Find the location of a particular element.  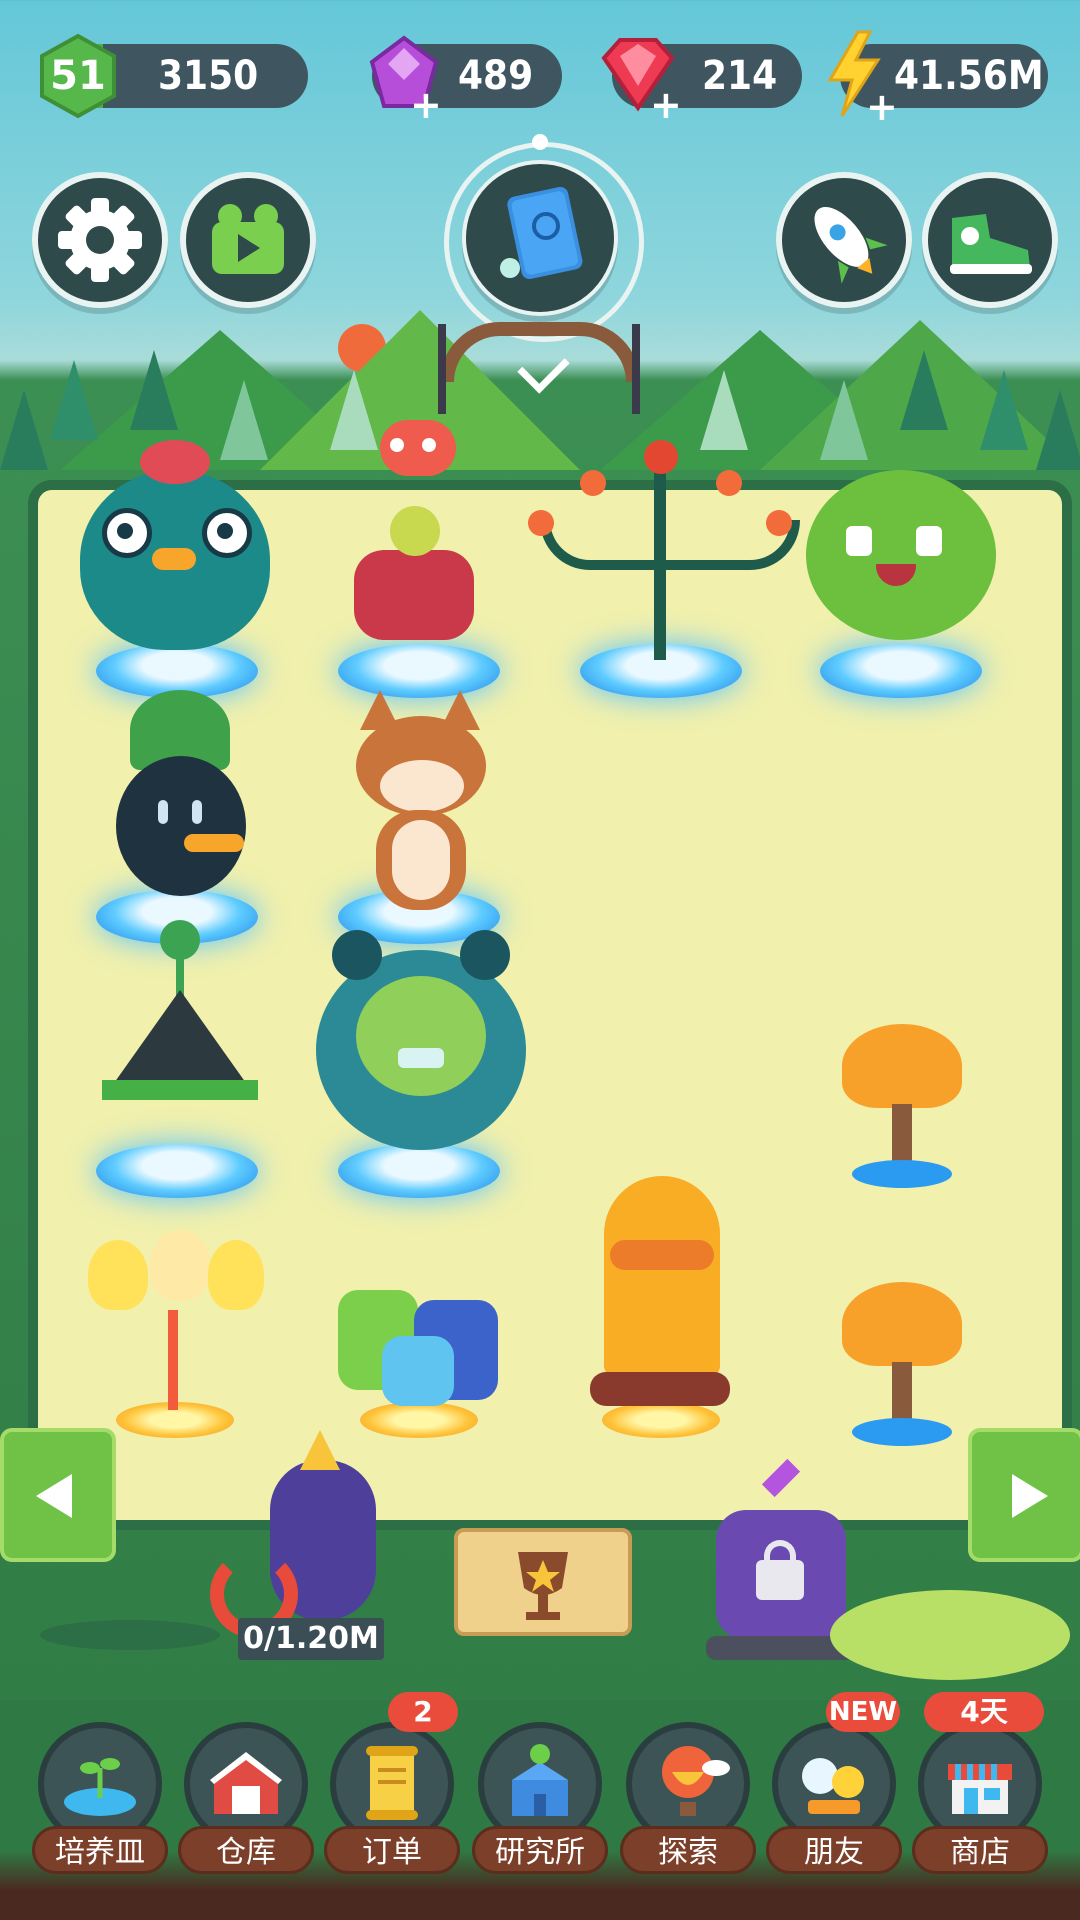

video-icon is located at coordinates (248, 239).